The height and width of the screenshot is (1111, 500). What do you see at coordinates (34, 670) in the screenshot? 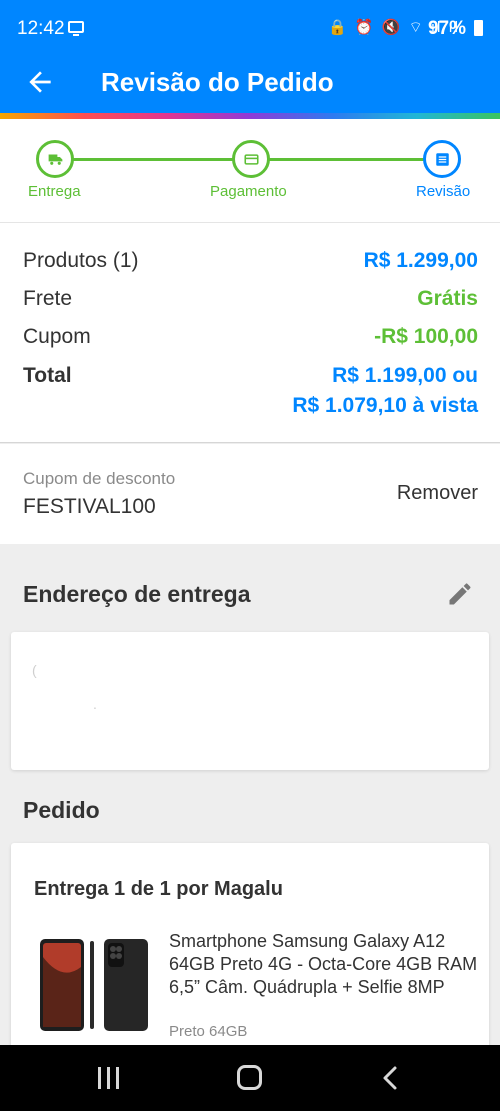
I see `address-line-1: (` at bounding box center [34, 670].